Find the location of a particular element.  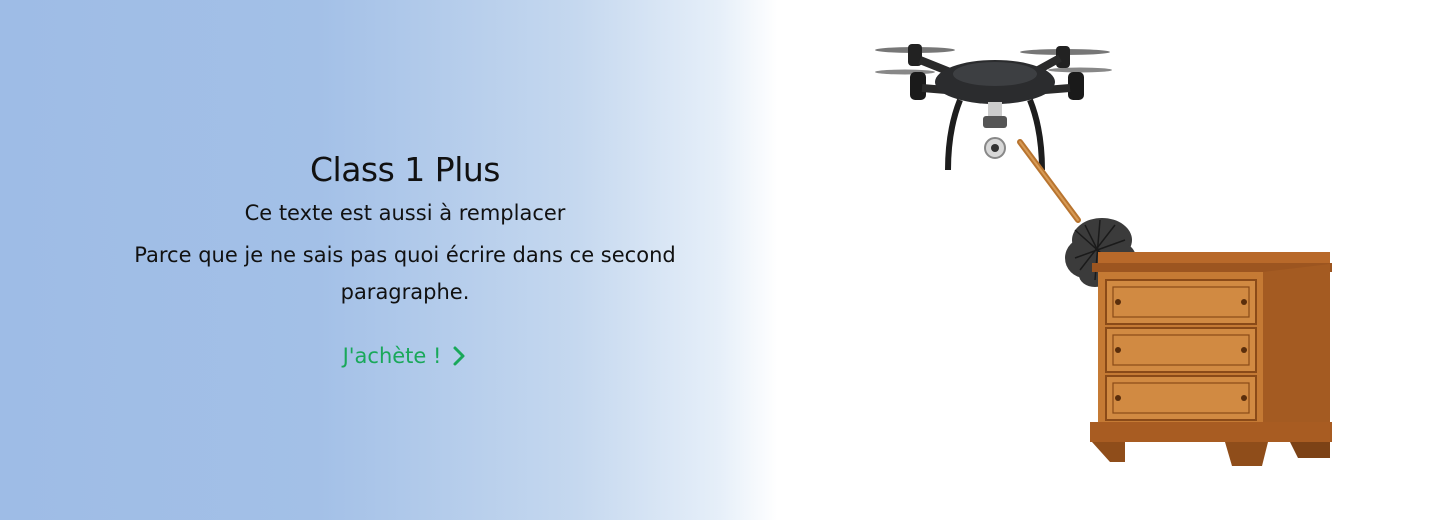

chevron-right-icon is located at coordinates (459, 356).